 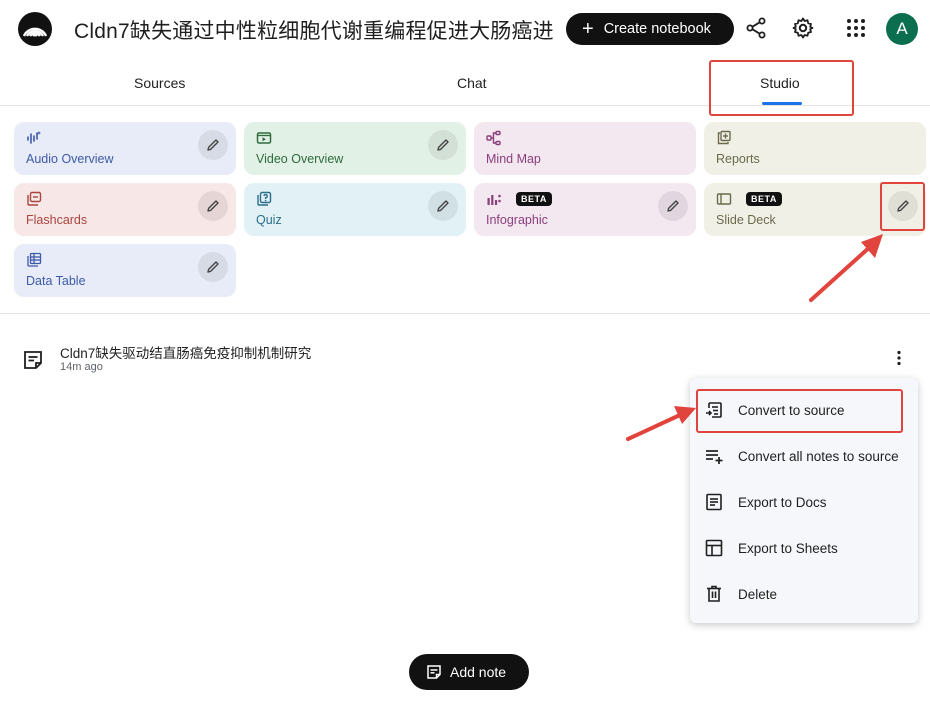 I want to click on menu-item-label: Convert all notes to source, so click(x=818, y=456).